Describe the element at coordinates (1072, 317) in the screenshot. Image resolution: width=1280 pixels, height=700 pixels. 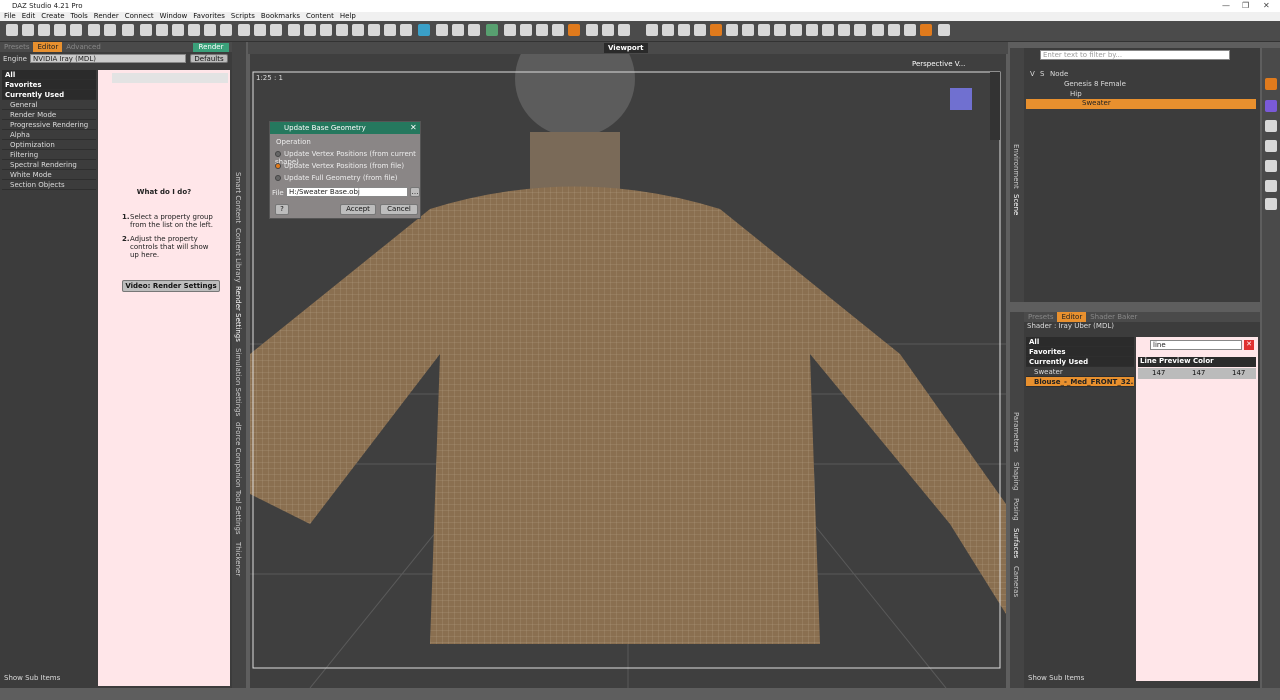
I see `surf-tab-editor: Editor` at that location.